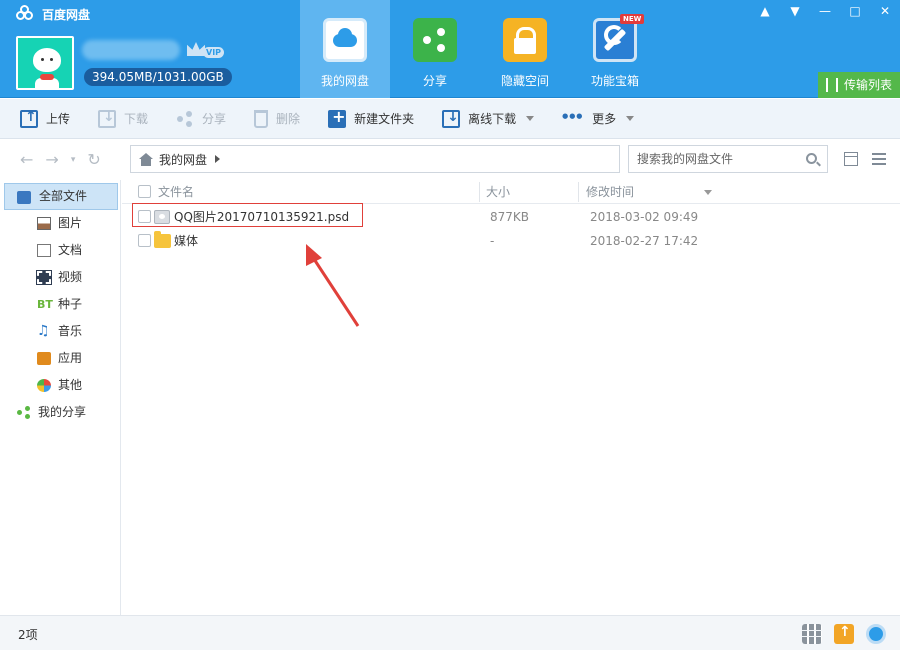 This screenshot has width=900, height=650. I want to click on sidebar-item-documents: 文档, so click(60, 250).